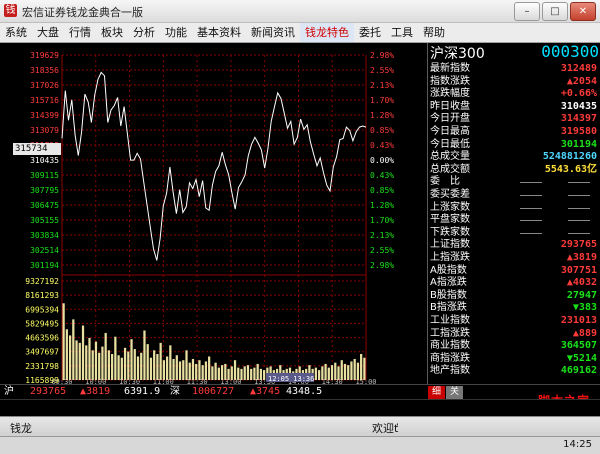  Describe the element at coordinates (16, 32) in the screenshot. I see `menu-system: 系统` at that location.